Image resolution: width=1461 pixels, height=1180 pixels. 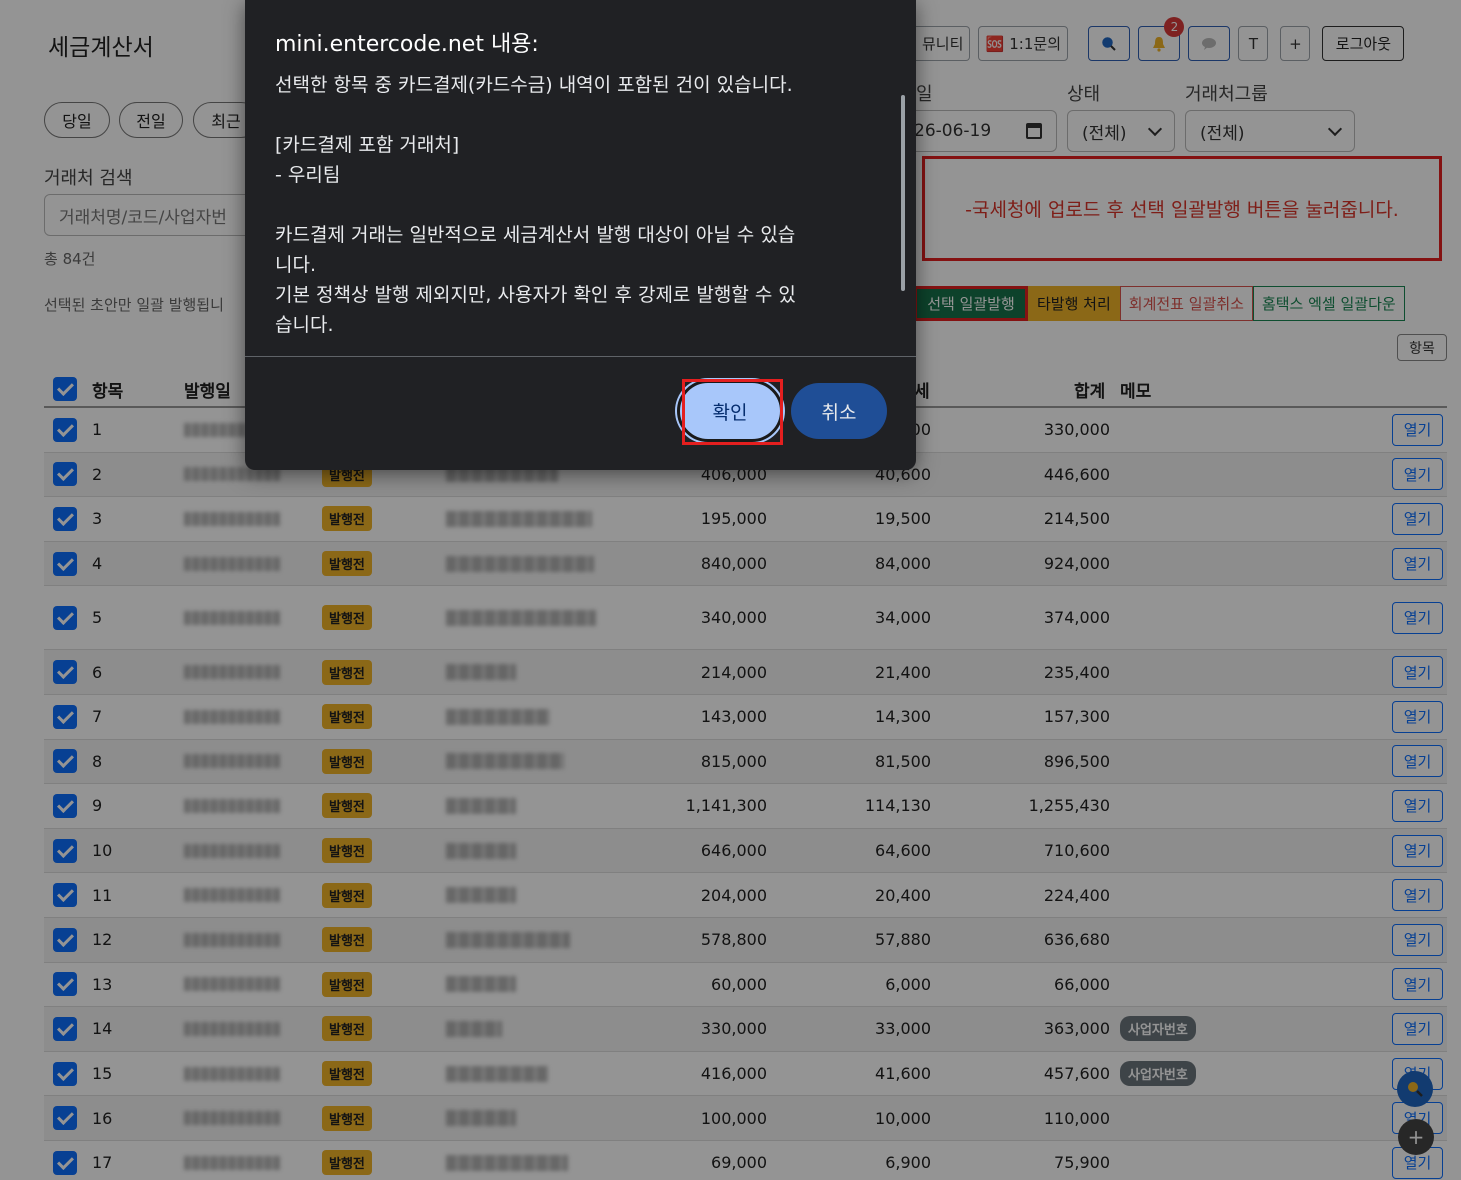 What do you see at coordinates (407, 44) in the screenshot?
I see `dialog-title: mini.entercode.net 내용:` at bounding box center [407, 44].